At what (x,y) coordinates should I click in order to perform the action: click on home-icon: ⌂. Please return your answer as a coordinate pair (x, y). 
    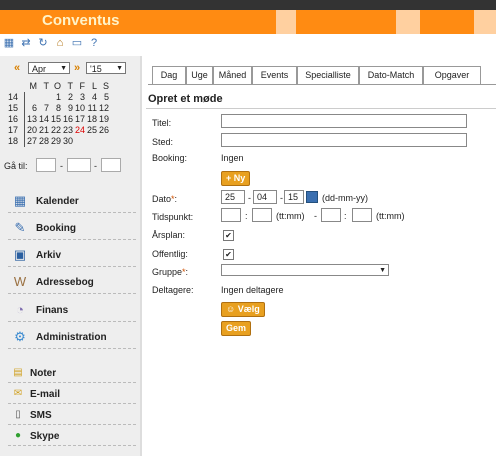
    Looking at the image, I should click on (60, 43).